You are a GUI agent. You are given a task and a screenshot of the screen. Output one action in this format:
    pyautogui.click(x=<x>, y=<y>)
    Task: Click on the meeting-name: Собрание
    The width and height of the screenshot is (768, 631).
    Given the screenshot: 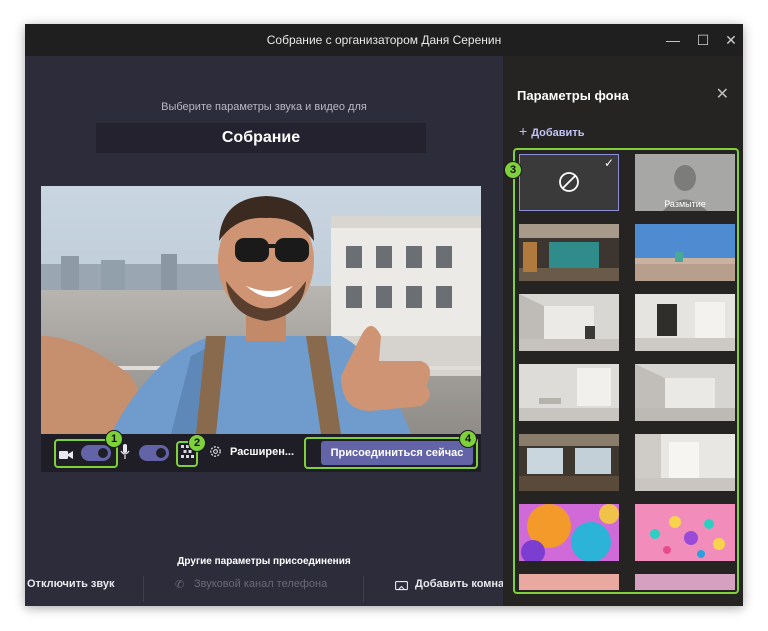 What is the action you would take?
    pyautogui.click(x=261, y=138)
    